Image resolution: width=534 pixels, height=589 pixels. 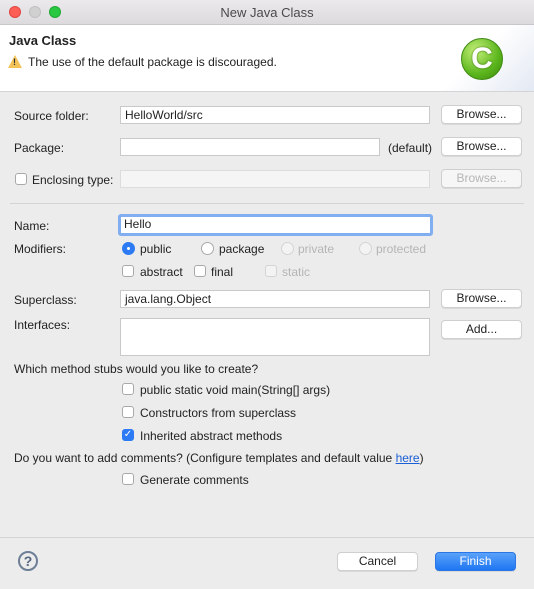 I want to click on inherited-abstract-label: Inherited abstract methods, so click(x=211, y=436).